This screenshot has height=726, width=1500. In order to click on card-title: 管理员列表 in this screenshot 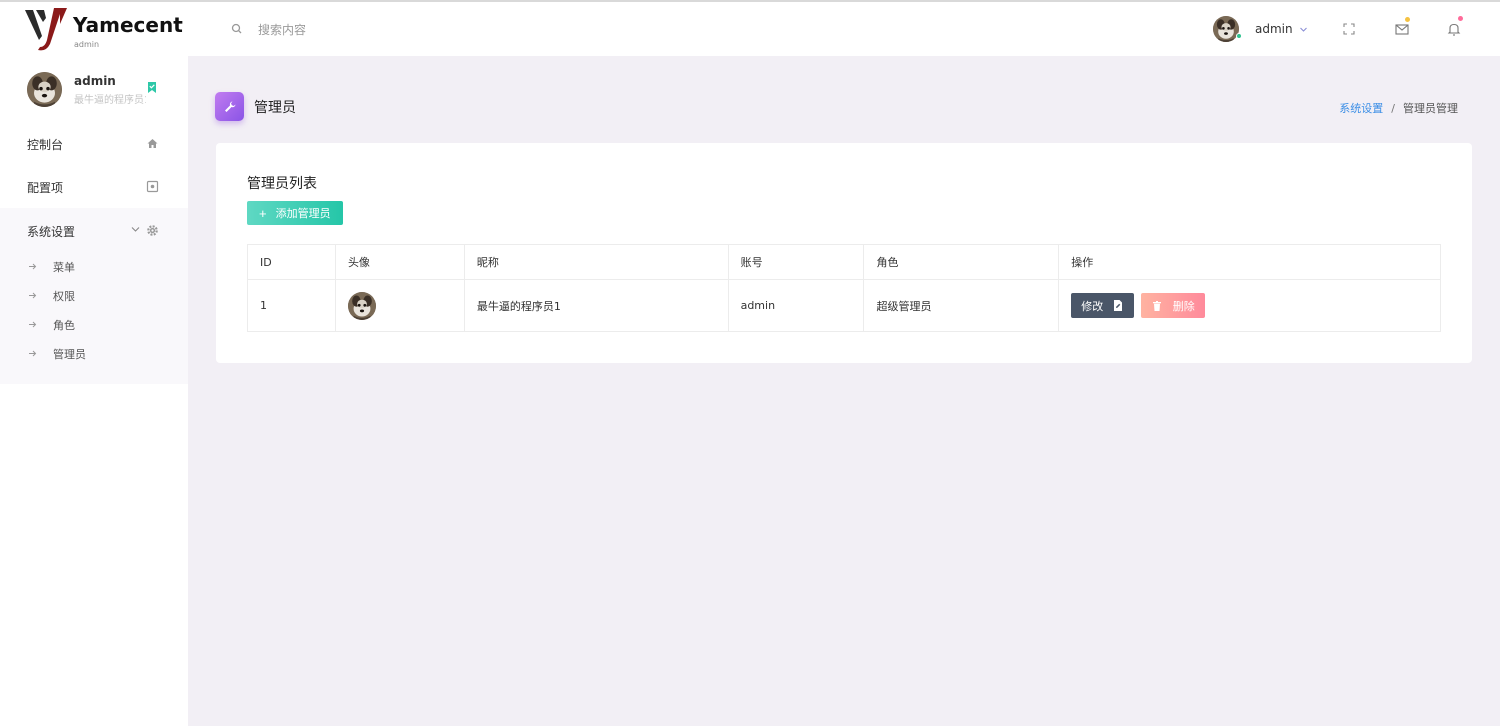, I will do `click(282, 184)`.